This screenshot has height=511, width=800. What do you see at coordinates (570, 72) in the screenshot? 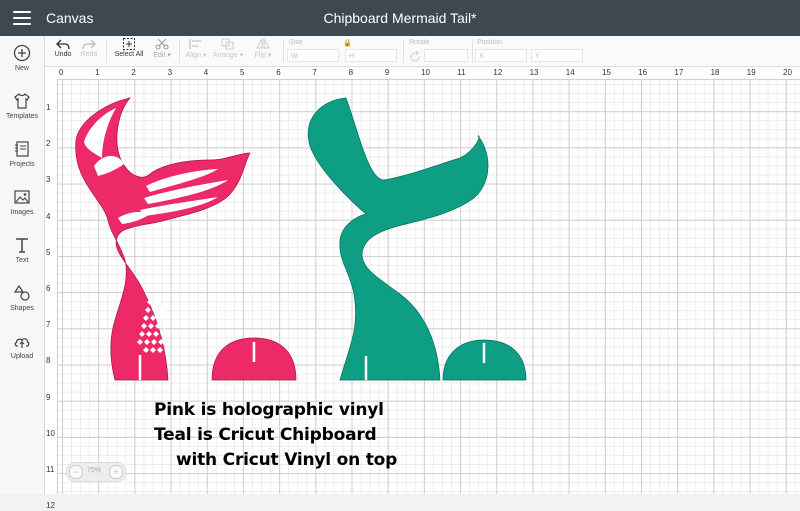
I see `ruler-tick-label: 14` at bounding box center [570, 72].